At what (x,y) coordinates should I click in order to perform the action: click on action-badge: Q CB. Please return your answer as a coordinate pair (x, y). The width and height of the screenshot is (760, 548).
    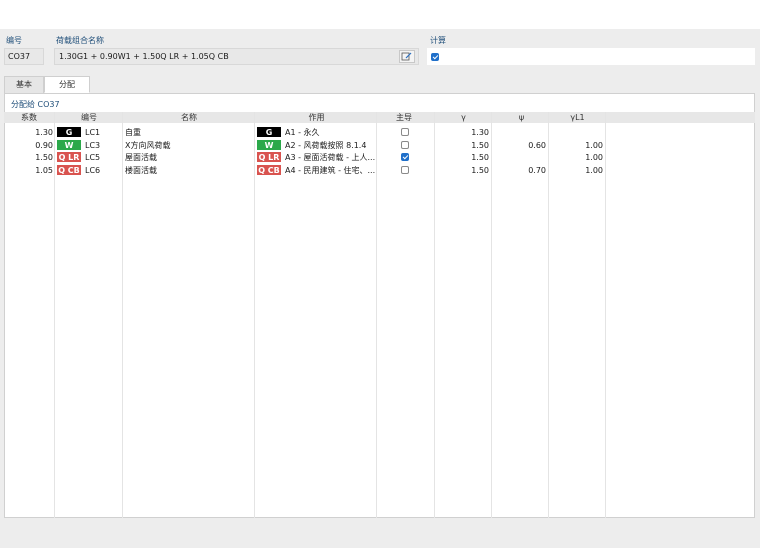
    Looking at the image, I should click on (269, 170).